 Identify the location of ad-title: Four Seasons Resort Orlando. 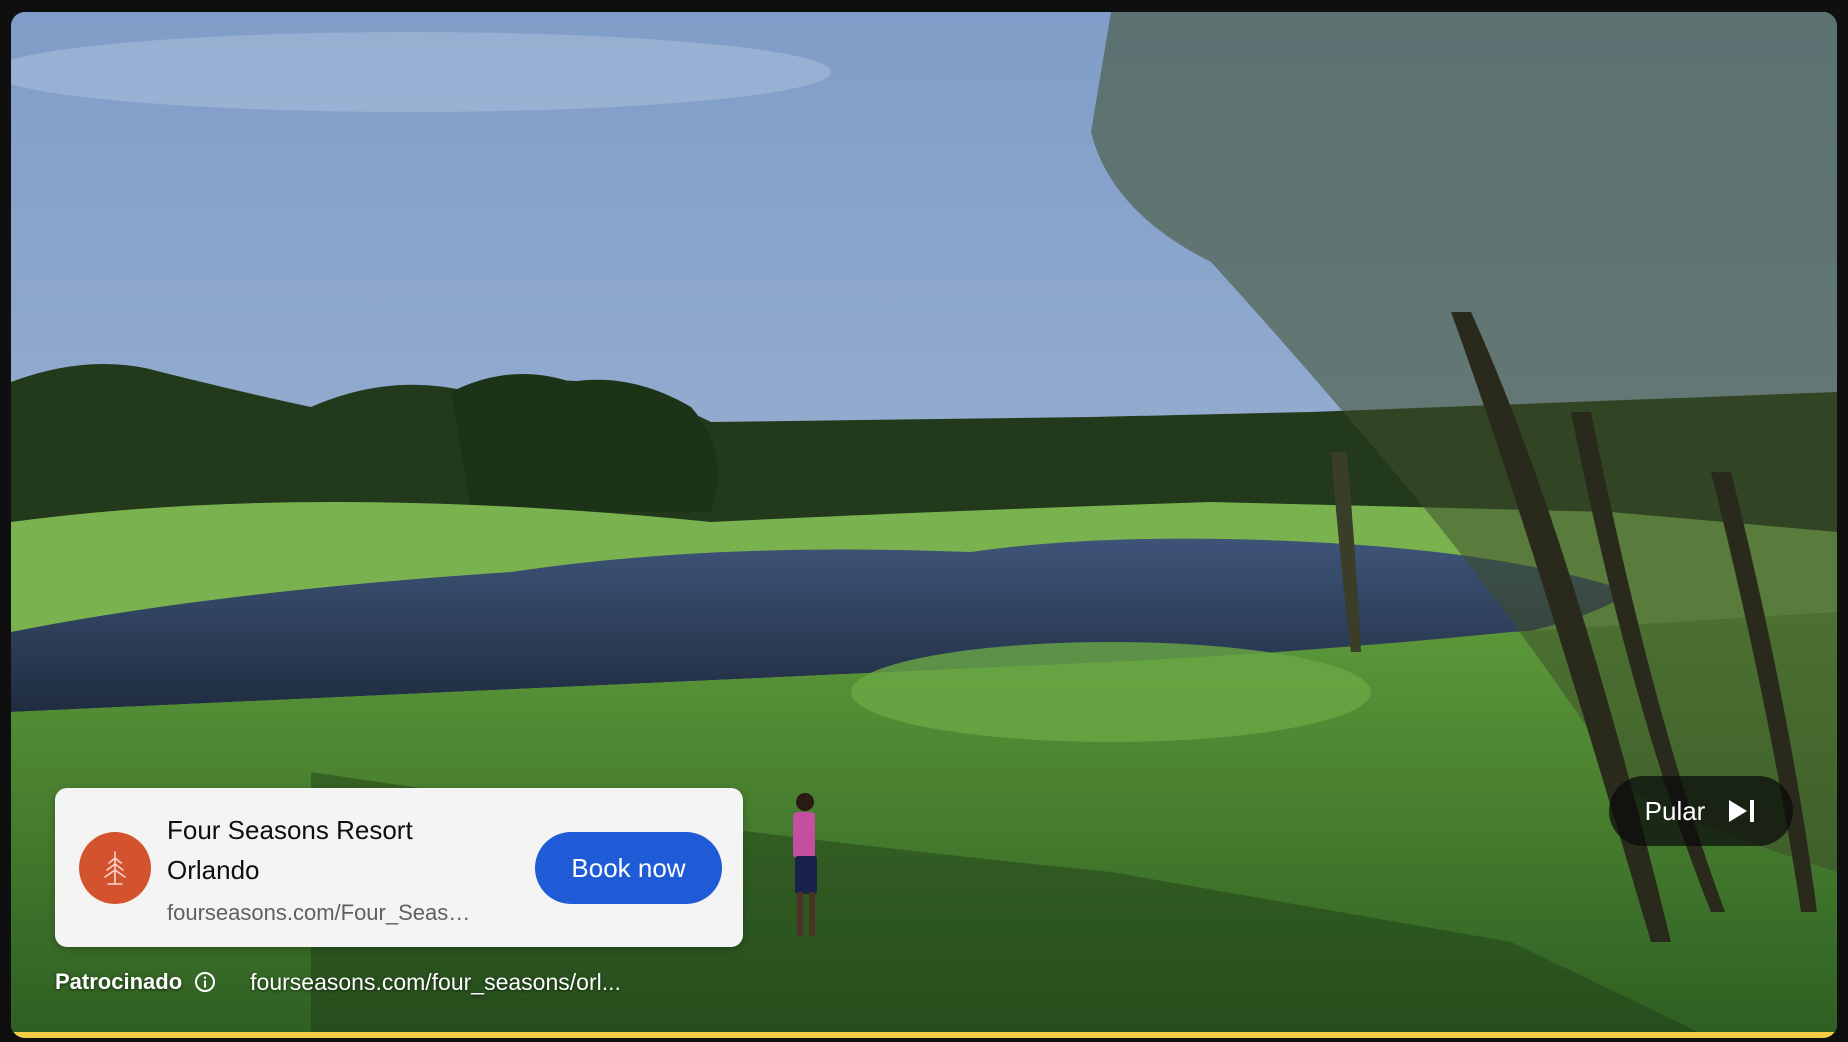
(317, 850).